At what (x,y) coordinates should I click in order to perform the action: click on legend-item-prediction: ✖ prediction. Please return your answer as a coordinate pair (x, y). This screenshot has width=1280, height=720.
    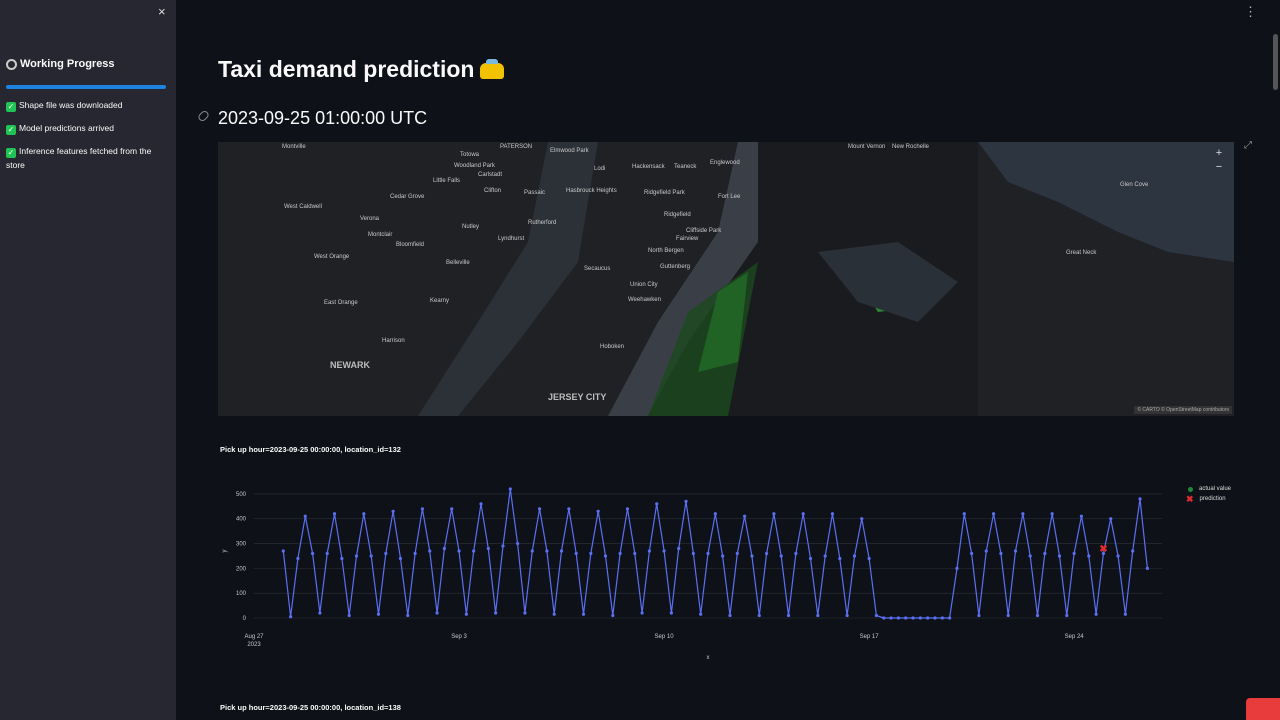
    Looking at the image, I should click on (1208, 499).